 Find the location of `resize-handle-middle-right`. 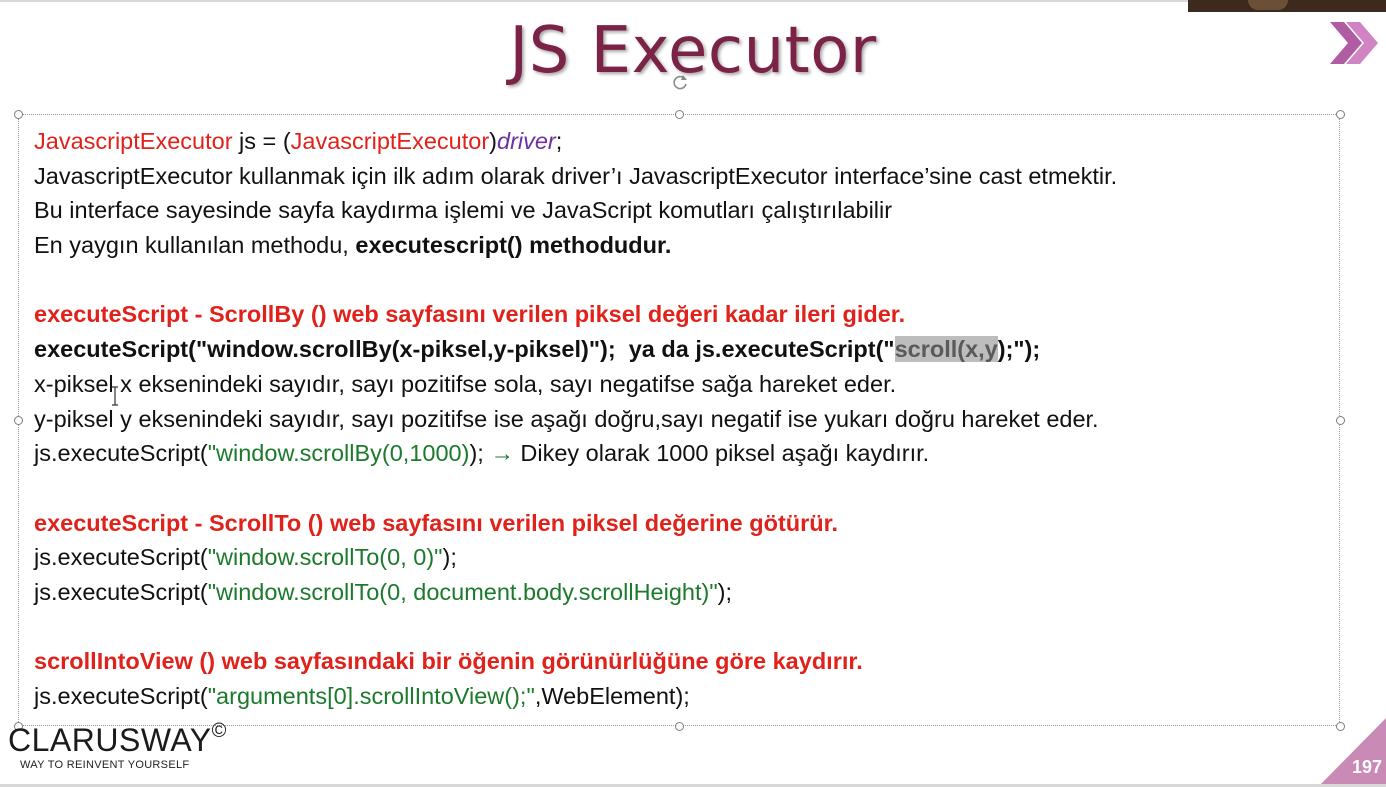

resize-handle-middle-right is located at coordinates (1340, 420).